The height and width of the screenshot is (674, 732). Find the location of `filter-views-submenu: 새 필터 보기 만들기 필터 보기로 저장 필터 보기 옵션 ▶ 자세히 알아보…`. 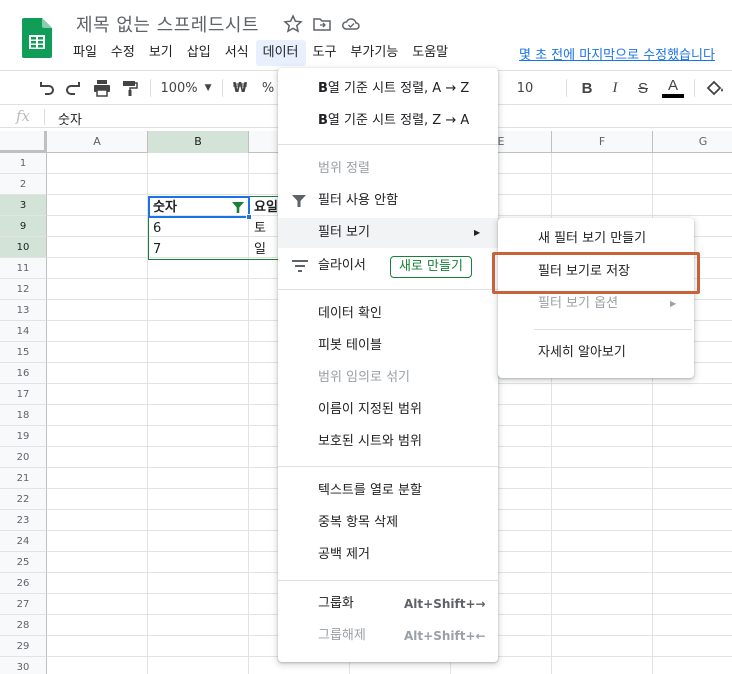

filter-views-submenu: 새 필터 보기 만들기 필터 보기로 저장 필터 보기 옵션 ▶ 자세히 알아보… is located at coordinates (596, 298).